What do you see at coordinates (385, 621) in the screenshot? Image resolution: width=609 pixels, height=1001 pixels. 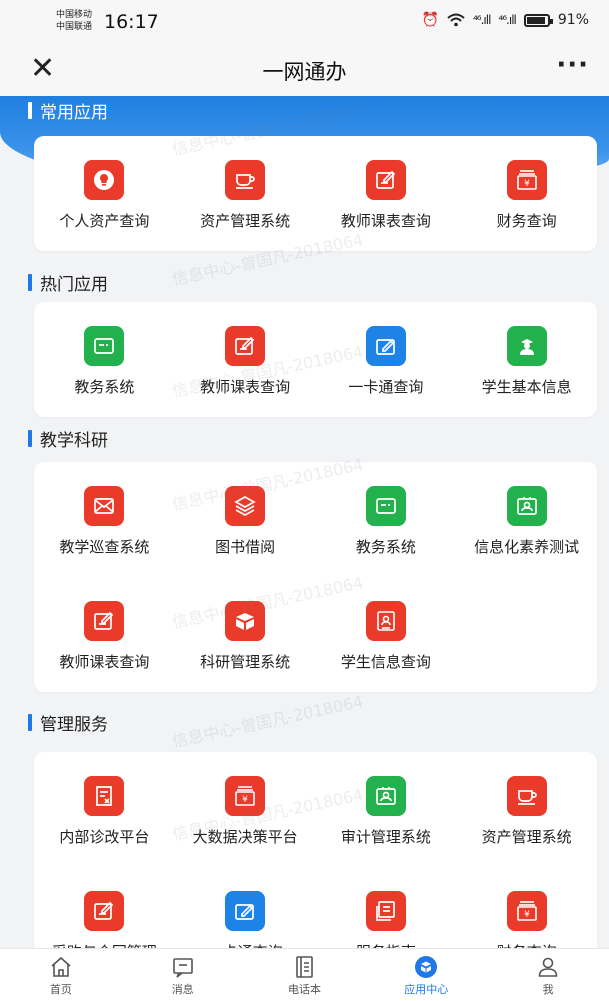 I see `id-card-icon` at bounding box center [385, 621].